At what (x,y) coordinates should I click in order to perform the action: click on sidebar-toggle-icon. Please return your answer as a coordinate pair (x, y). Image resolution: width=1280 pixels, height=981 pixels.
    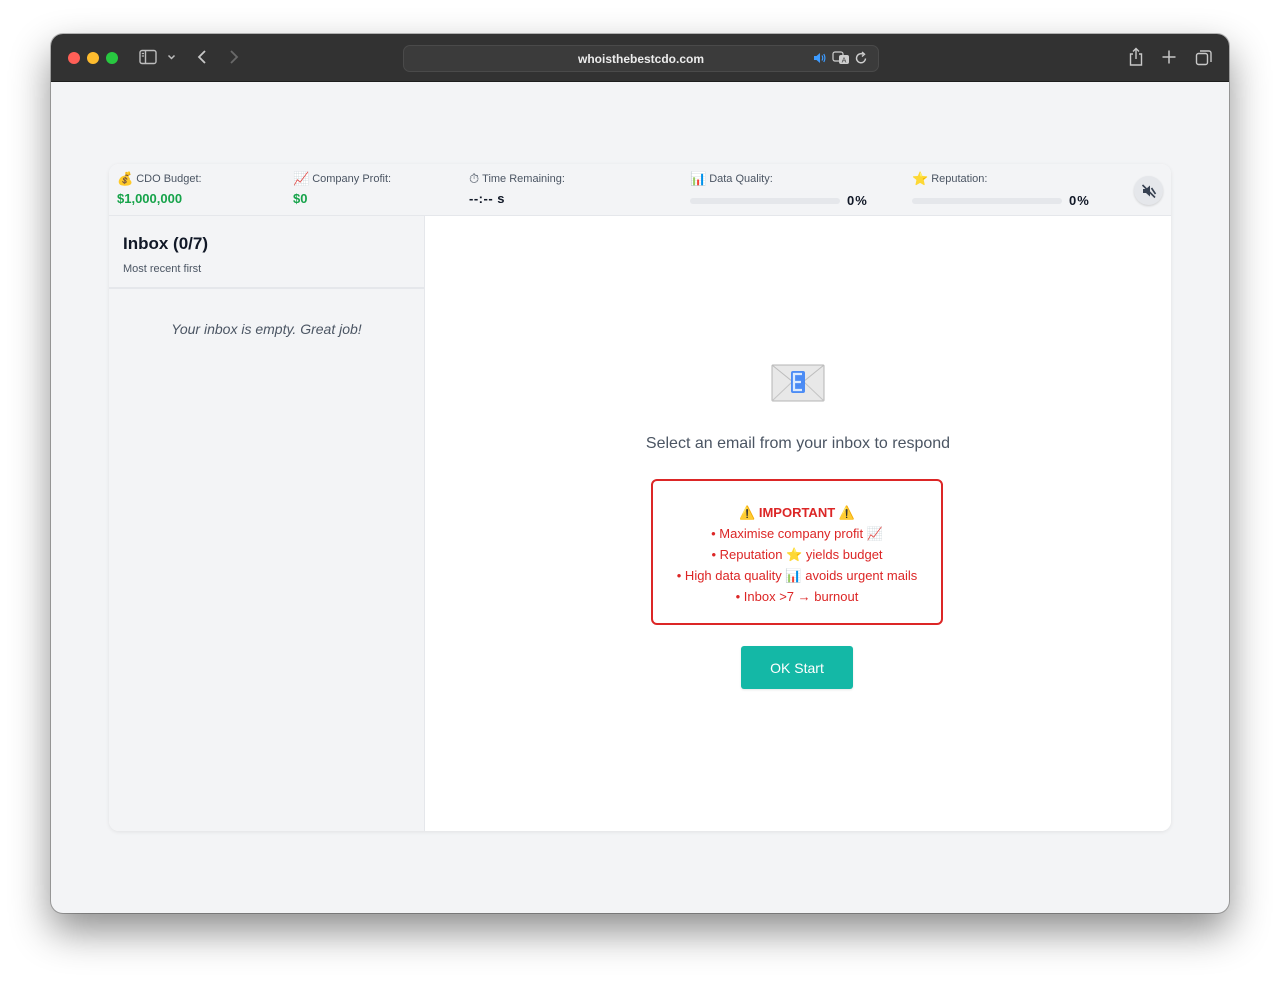
    Looking at the image, I should click on (148, 57).